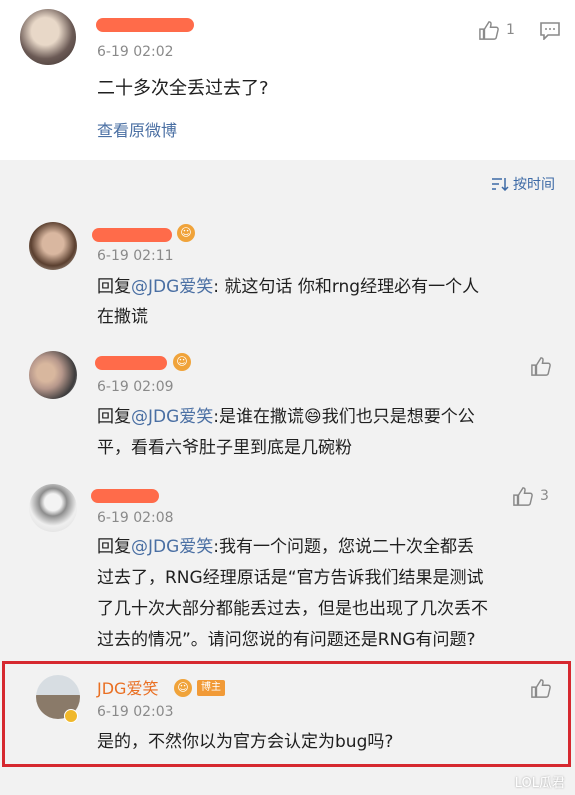  What do you see at coordinates (290, 578) in the screenshot?
I see `comment-text-line2: 过去了，RNG经理原话是“官方告诉我们结果是测试` at bounding box center [290, 578].